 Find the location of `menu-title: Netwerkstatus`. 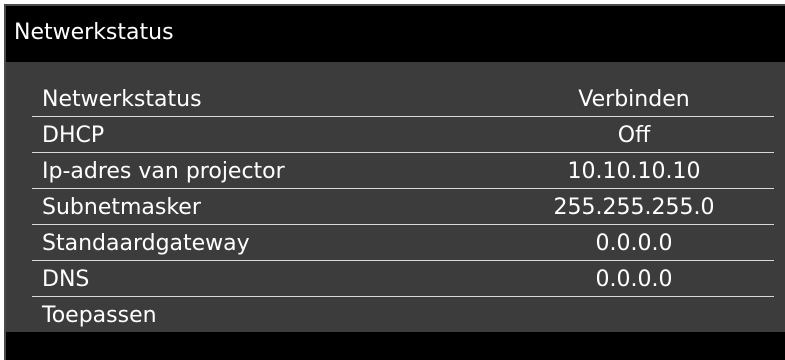

menu-title: Netwerkstatus is located at coordinates (395, 33).